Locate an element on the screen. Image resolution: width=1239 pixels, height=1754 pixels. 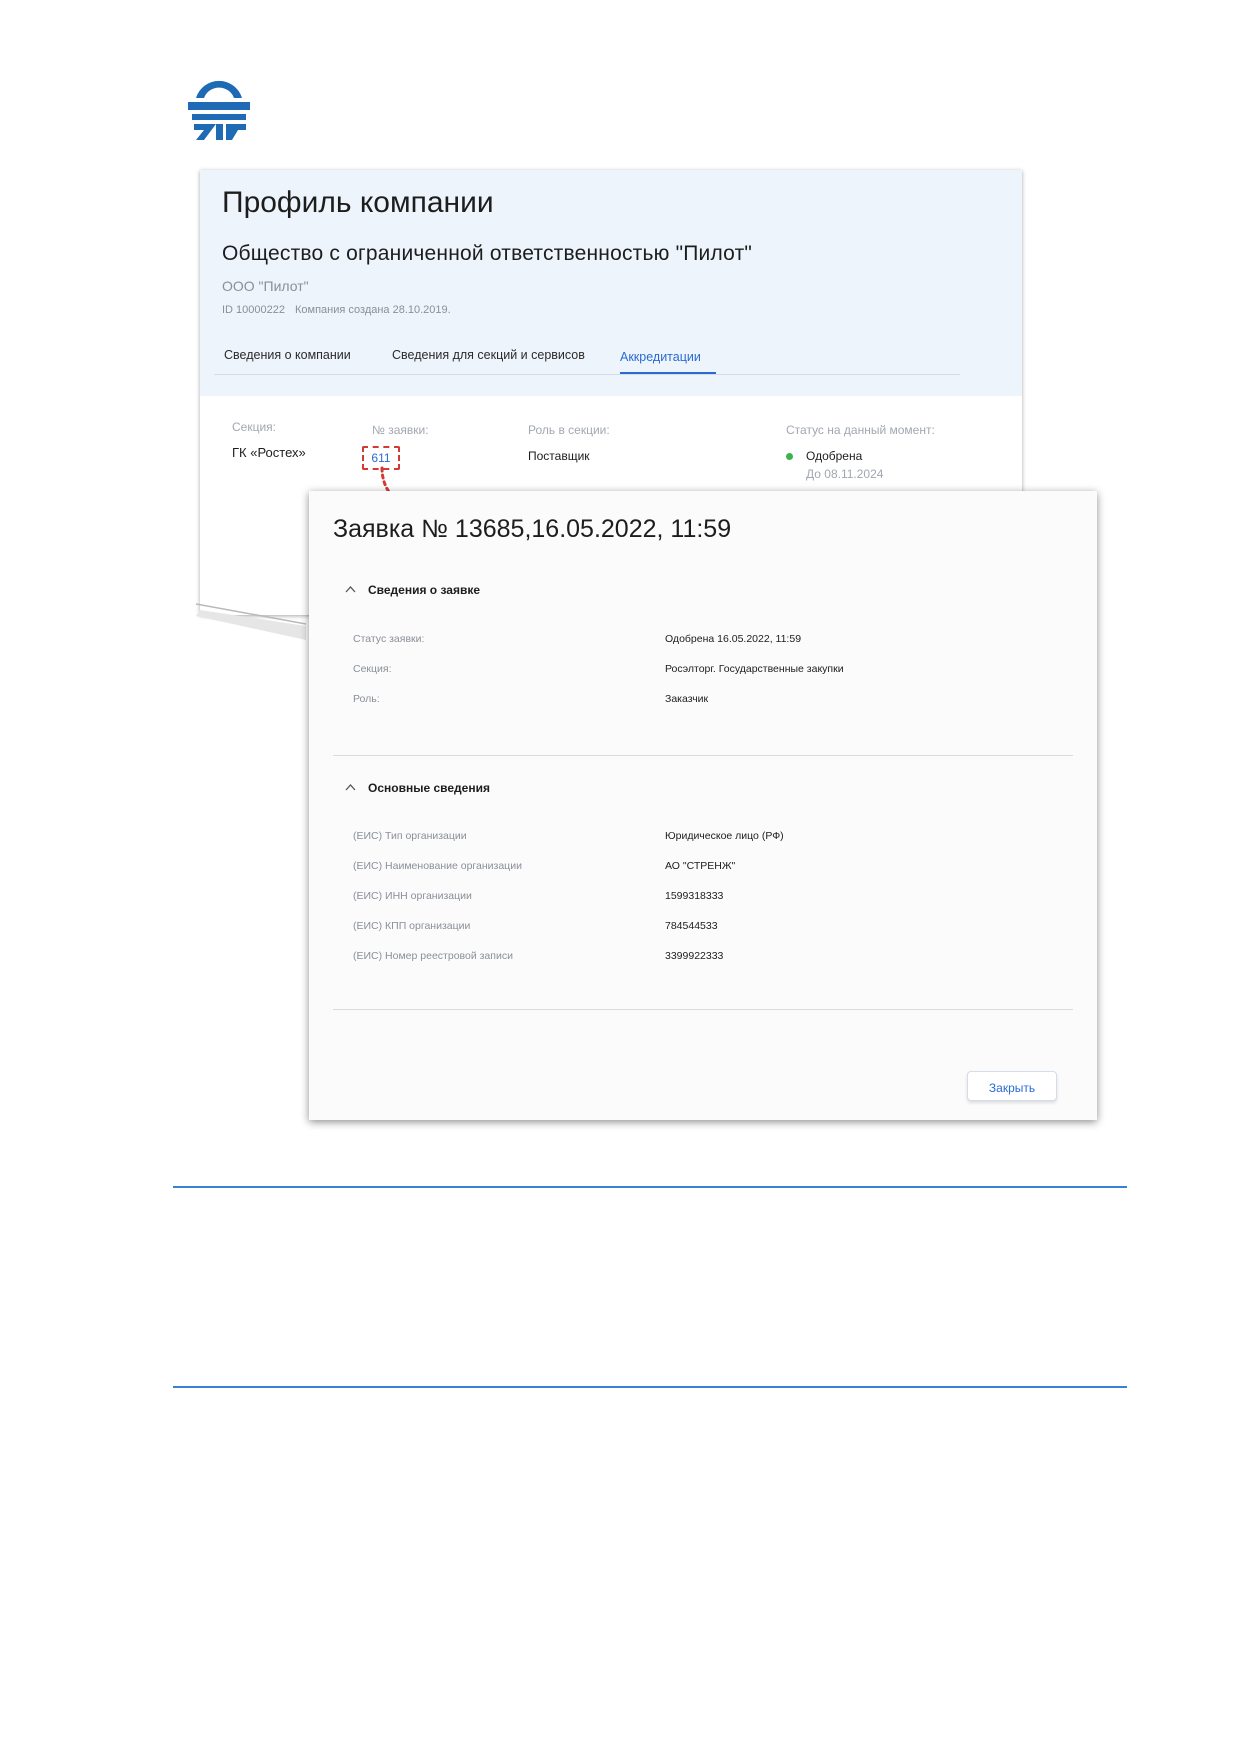
row-value: Юридическое лицо (РФ) is located at coordinates (724, 836).